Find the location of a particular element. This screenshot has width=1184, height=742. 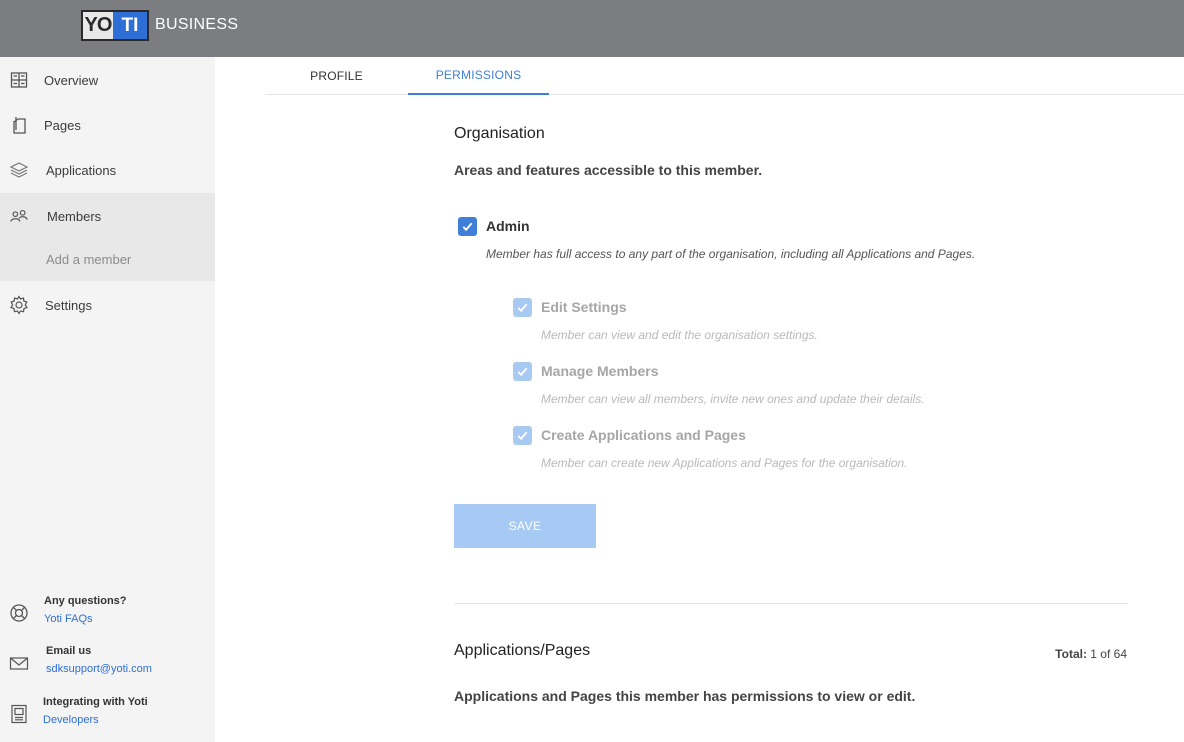

admin-checkbox is located at coordinates (467, 226).